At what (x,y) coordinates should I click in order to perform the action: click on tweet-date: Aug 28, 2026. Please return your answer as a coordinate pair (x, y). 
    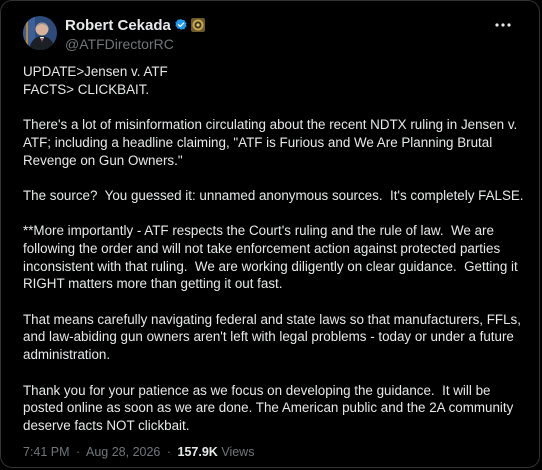
    Looking at the image, I should click on (123, 452).